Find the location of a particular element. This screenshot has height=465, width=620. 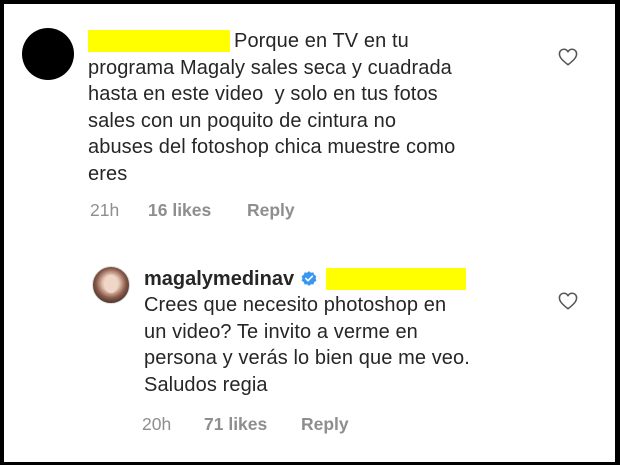

redacted-mention is located at coordinates (396, 279).